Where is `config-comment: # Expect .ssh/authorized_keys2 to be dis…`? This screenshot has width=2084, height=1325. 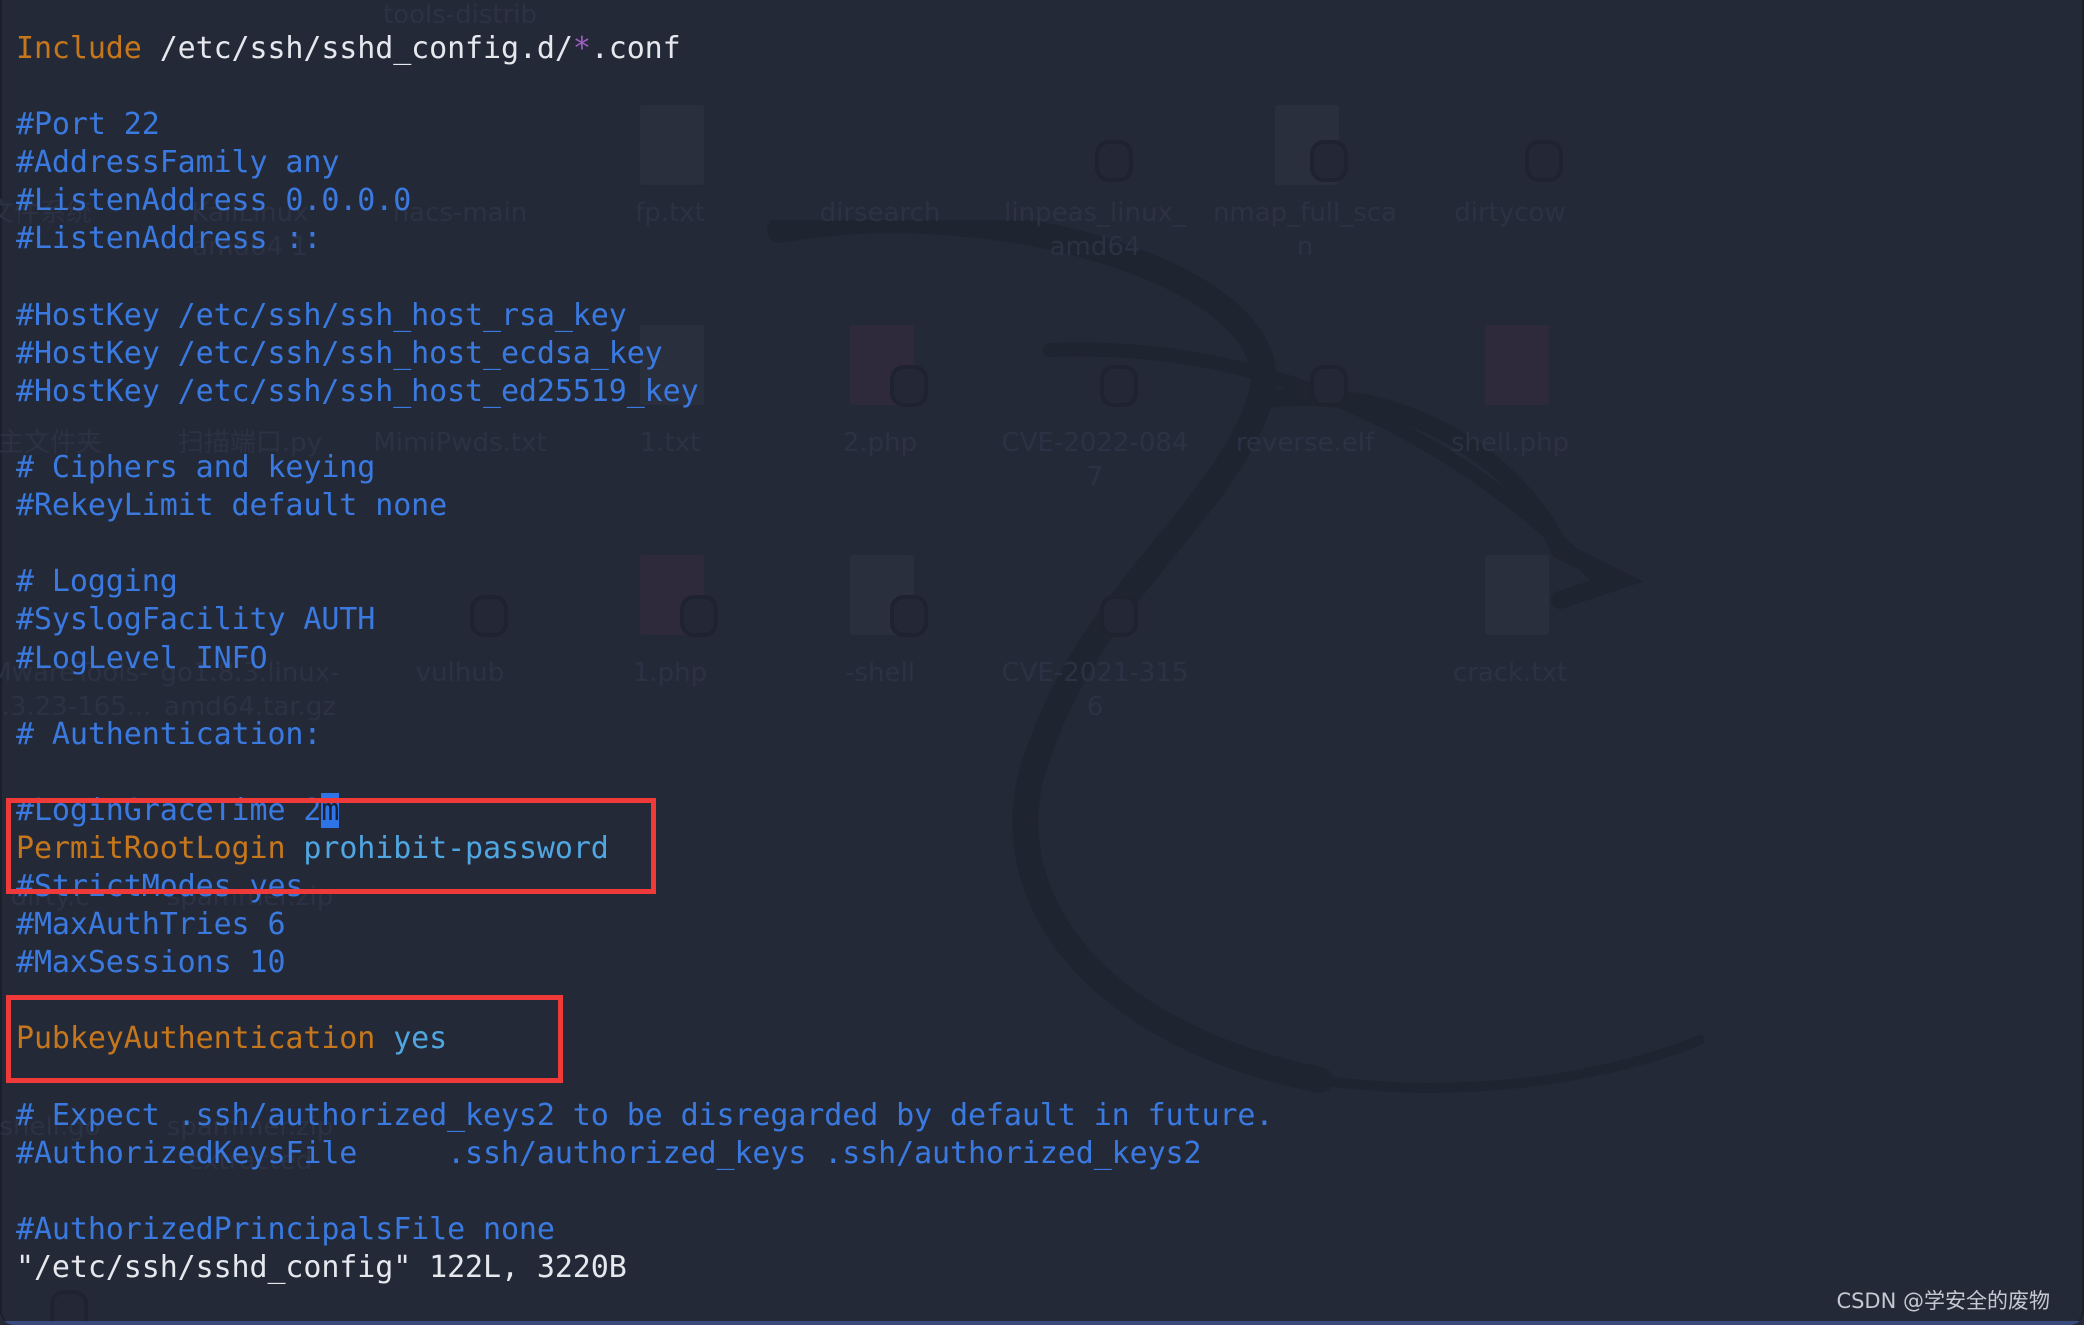 config-comment: # Expect .ssh/authorized_keys2 to be dis… is located at coordinates (645, 1115).